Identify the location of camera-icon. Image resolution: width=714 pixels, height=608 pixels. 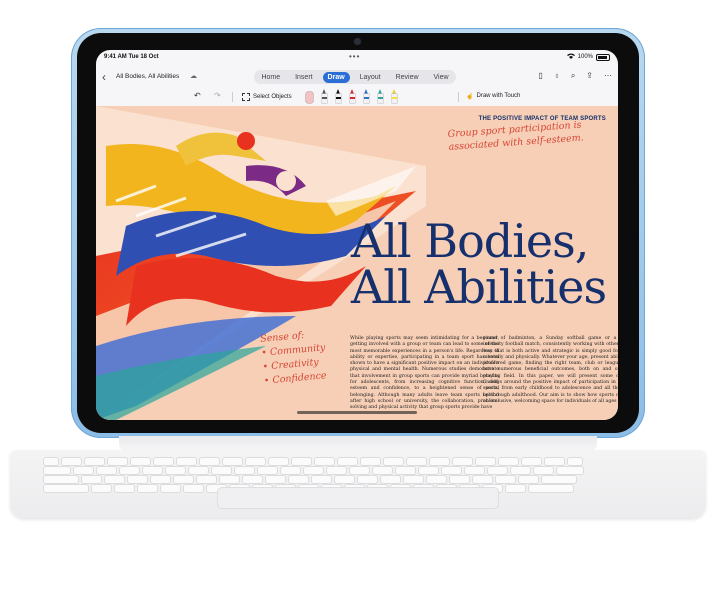
(357, 41).